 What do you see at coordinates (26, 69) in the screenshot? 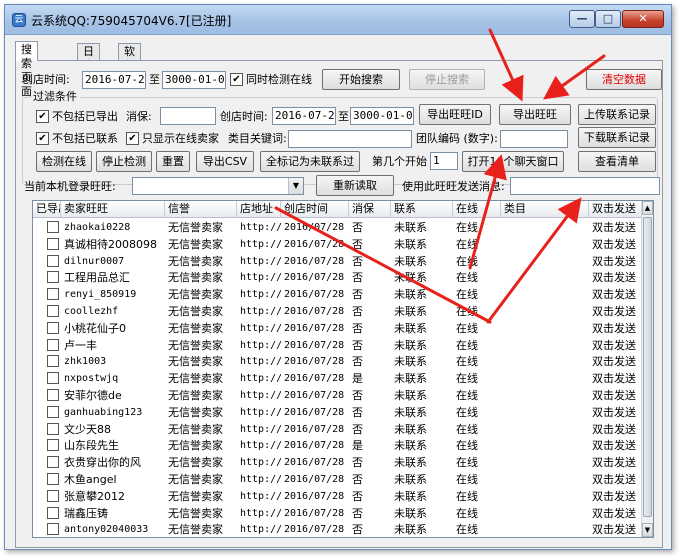
I see `tab-search-page: 搜索页面` at bounding box center [26, 69].